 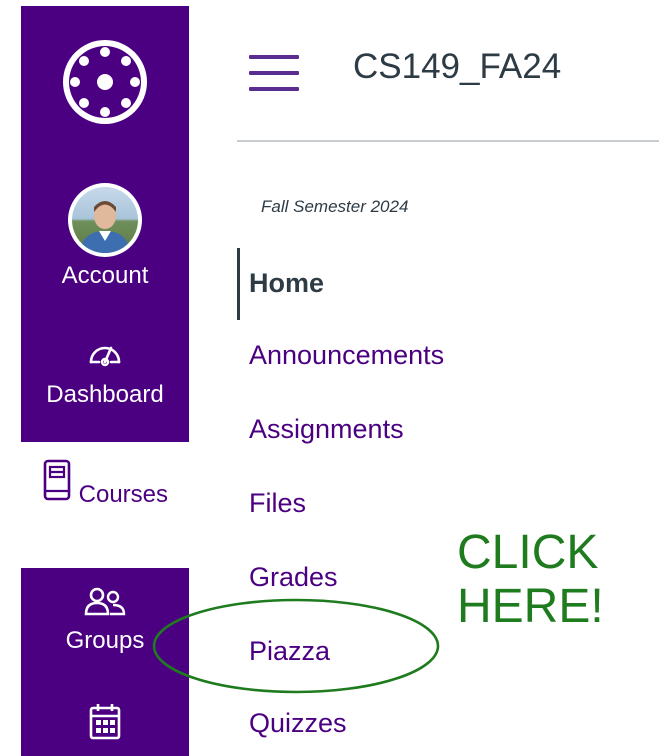 I want to click on term-label: Fall Semester 2024, so click(x=335, y=206).